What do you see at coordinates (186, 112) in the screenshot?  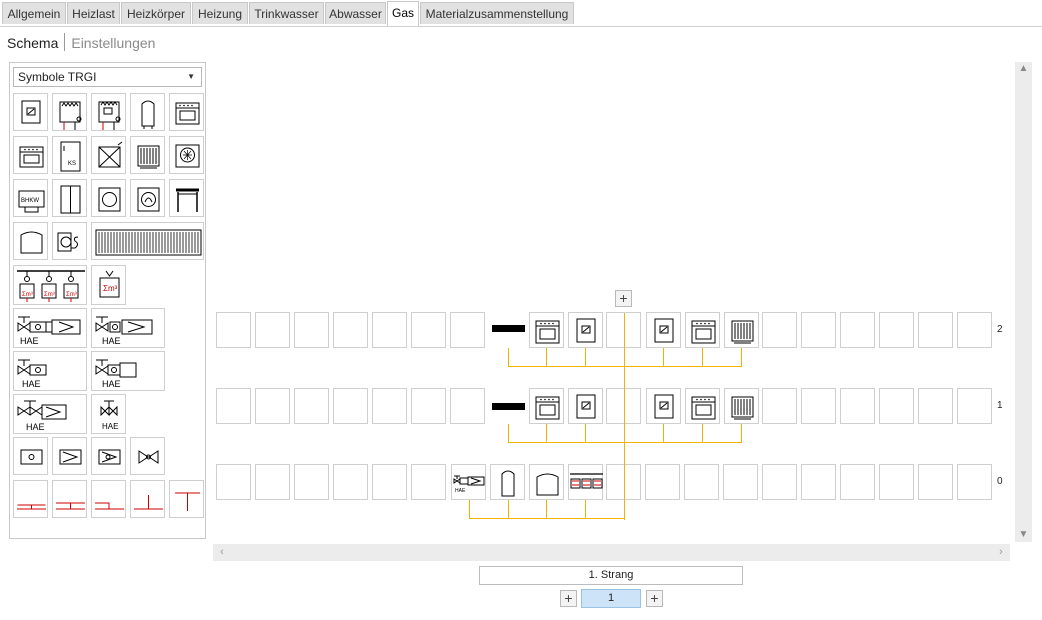 I see `palette-oven-icon` at bounding box center [186, 112].